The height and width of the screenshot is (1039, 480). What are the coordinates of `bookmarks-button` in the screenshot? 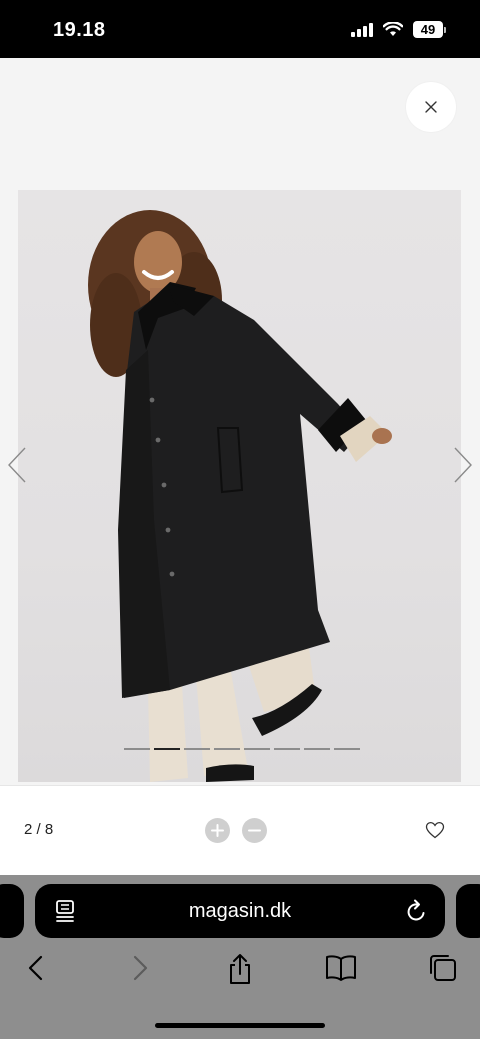 It's located at (341, 970).